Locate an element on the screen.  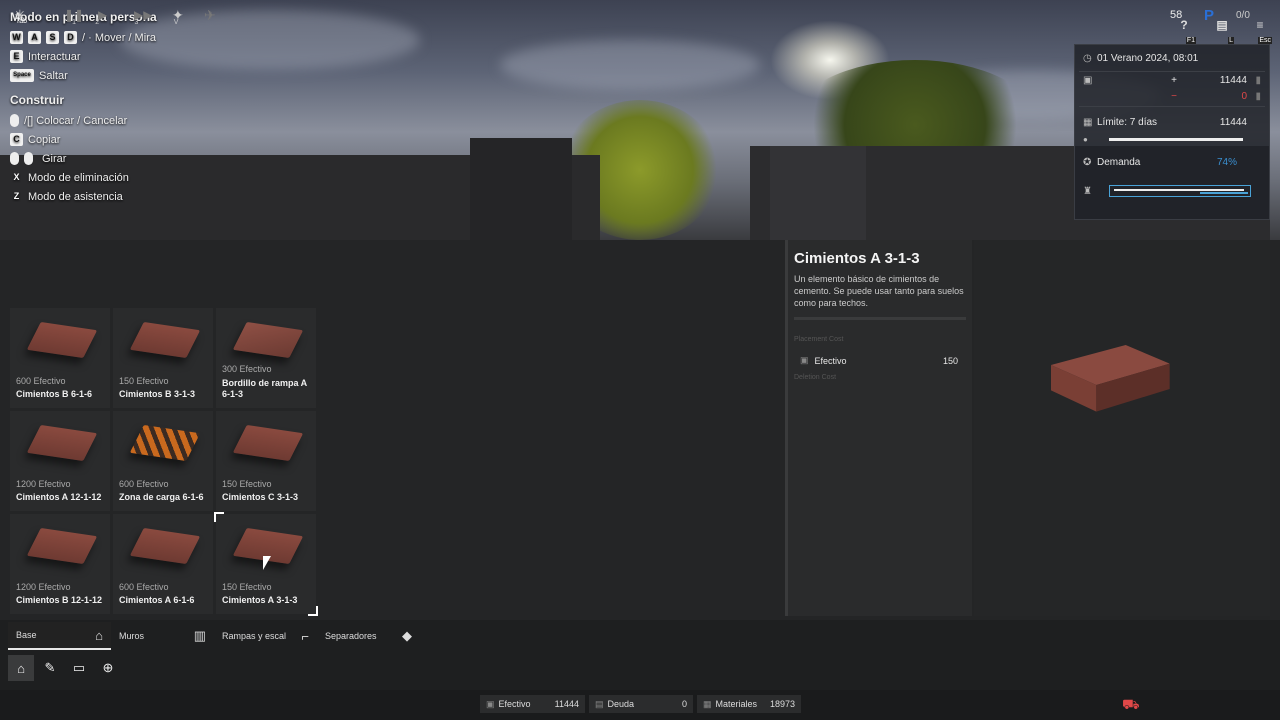
rotate-label: Girar is located at coordinates (54, 158).